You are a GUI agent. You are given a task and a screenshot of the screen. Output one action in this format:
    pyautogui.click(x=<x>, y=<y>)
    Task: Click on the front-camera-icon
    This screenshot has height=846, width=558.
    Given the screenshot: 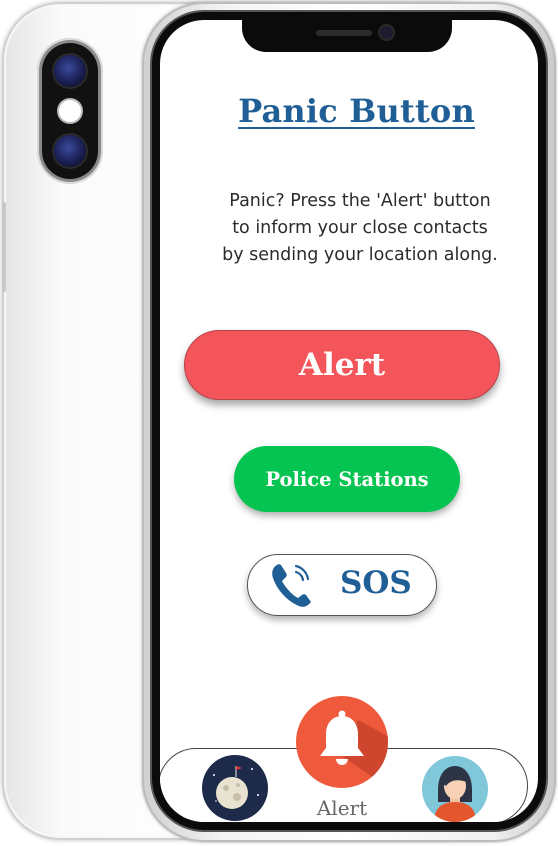 What is the action you would take?
    pyautogui.click(x=386, y=32)
    